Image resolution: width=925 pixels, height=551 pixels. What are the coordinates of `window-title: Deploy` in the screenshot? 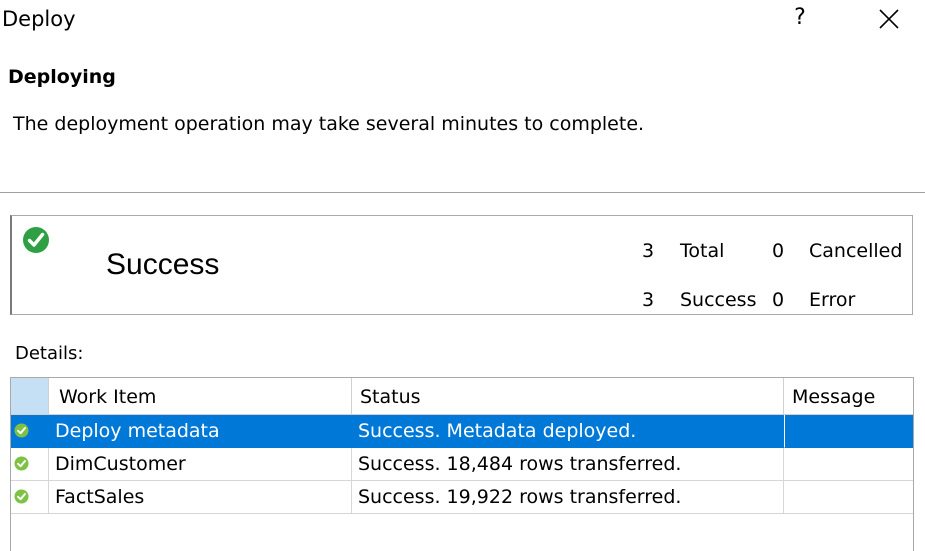 It's located at (39, 19).